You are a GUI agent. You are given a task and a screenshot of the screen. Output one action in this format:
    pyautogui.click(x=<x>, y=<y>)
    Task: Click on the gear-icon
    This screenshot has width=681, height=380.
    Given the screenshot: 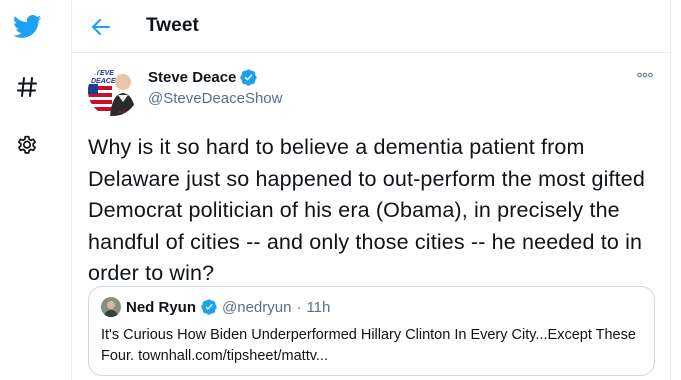 What is the action you would take?
    pyautogui.click(x=27, y=145)
    